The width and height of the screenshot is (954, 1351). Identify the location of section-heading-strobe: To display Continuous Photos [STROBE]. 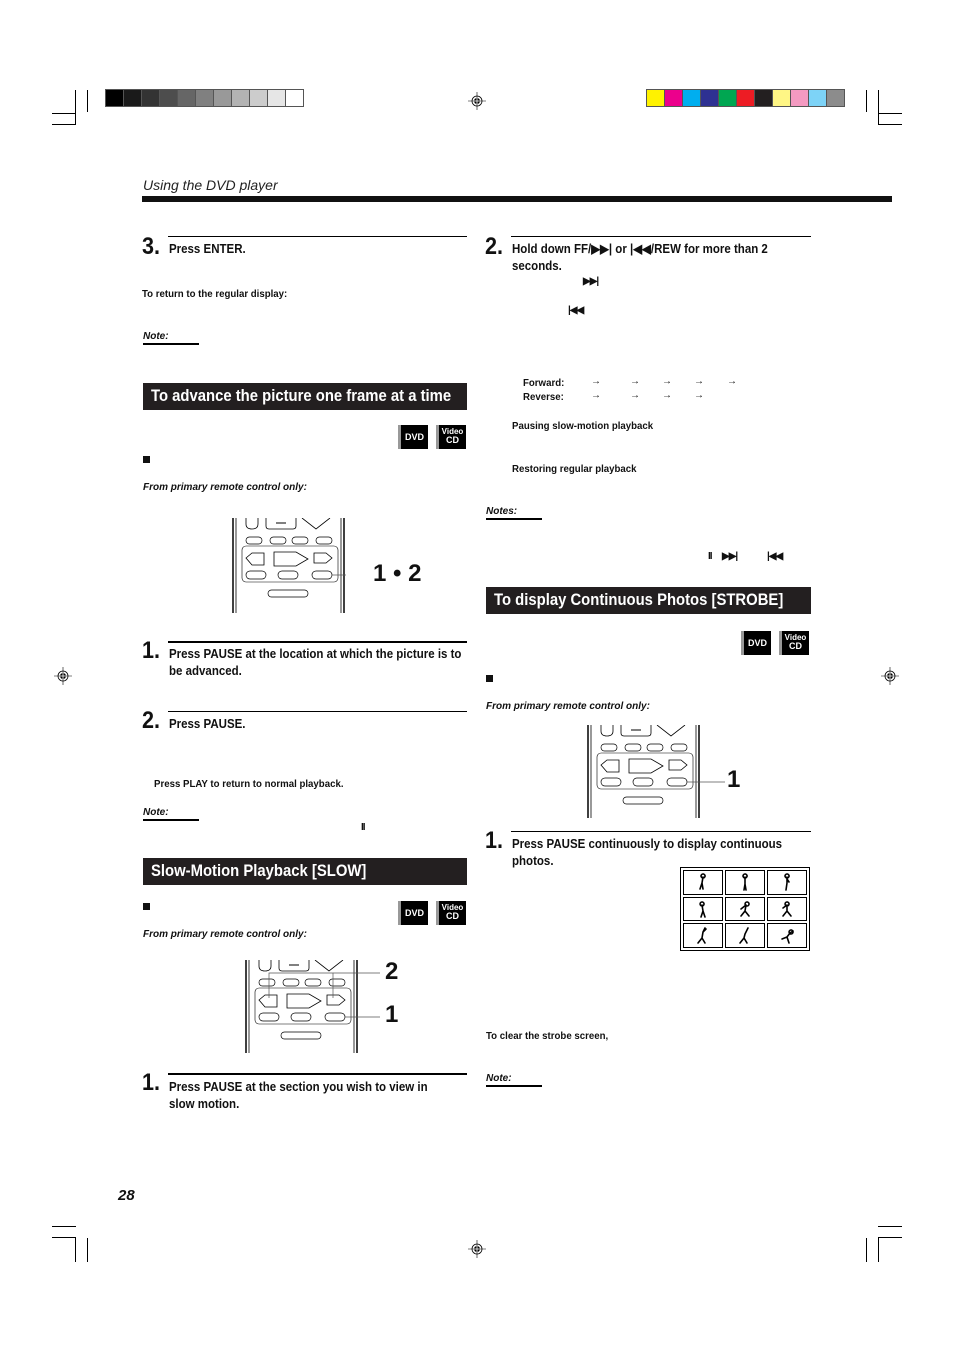
(648, 600).